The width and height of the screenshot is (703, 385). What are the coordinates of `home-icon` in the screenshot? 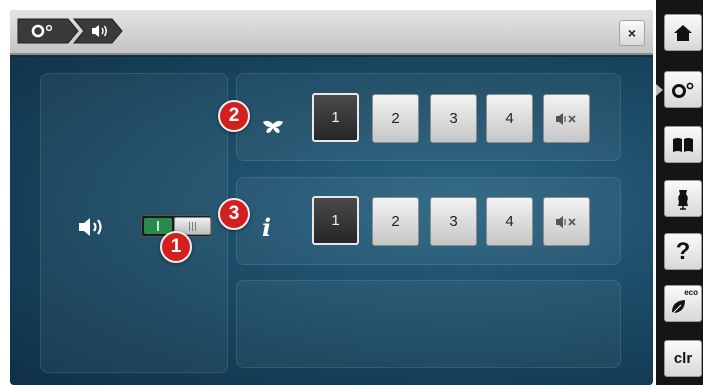 It's located at (683, 32).